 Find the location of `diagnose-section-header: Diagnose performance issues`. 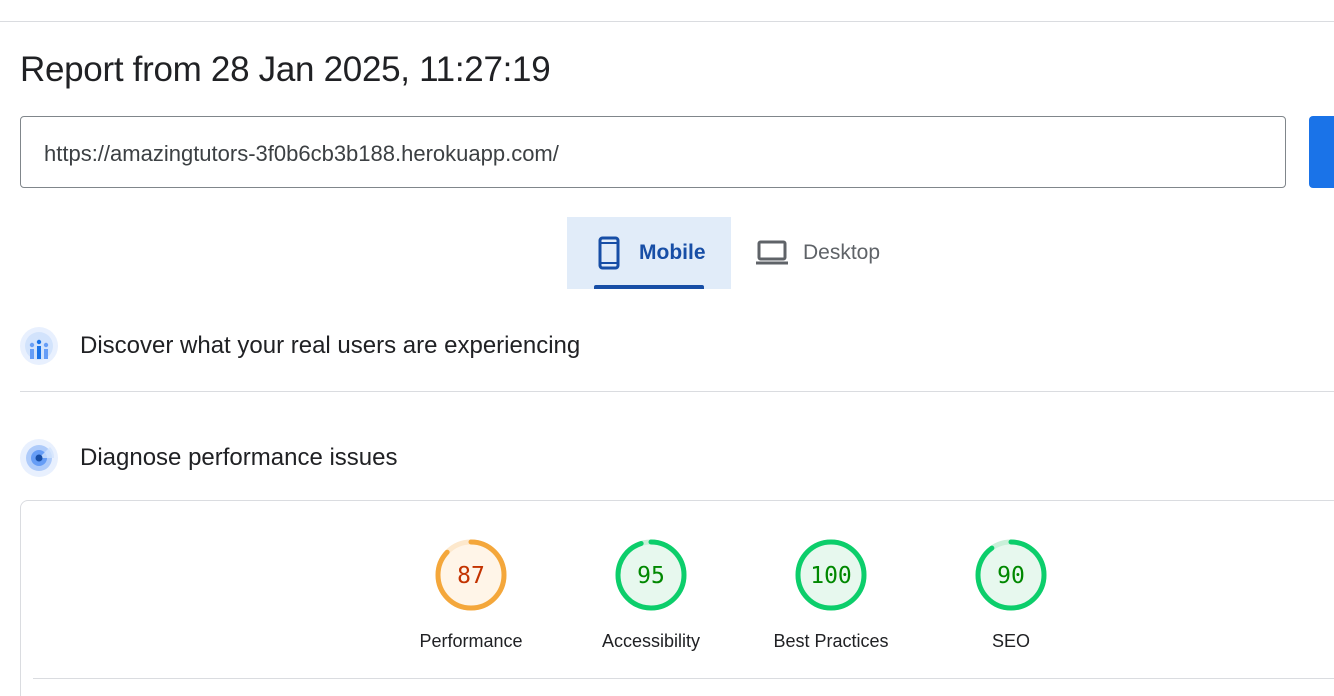

diagnose-section-header: Diagnose performance issues is located at coordinates (677, 458).